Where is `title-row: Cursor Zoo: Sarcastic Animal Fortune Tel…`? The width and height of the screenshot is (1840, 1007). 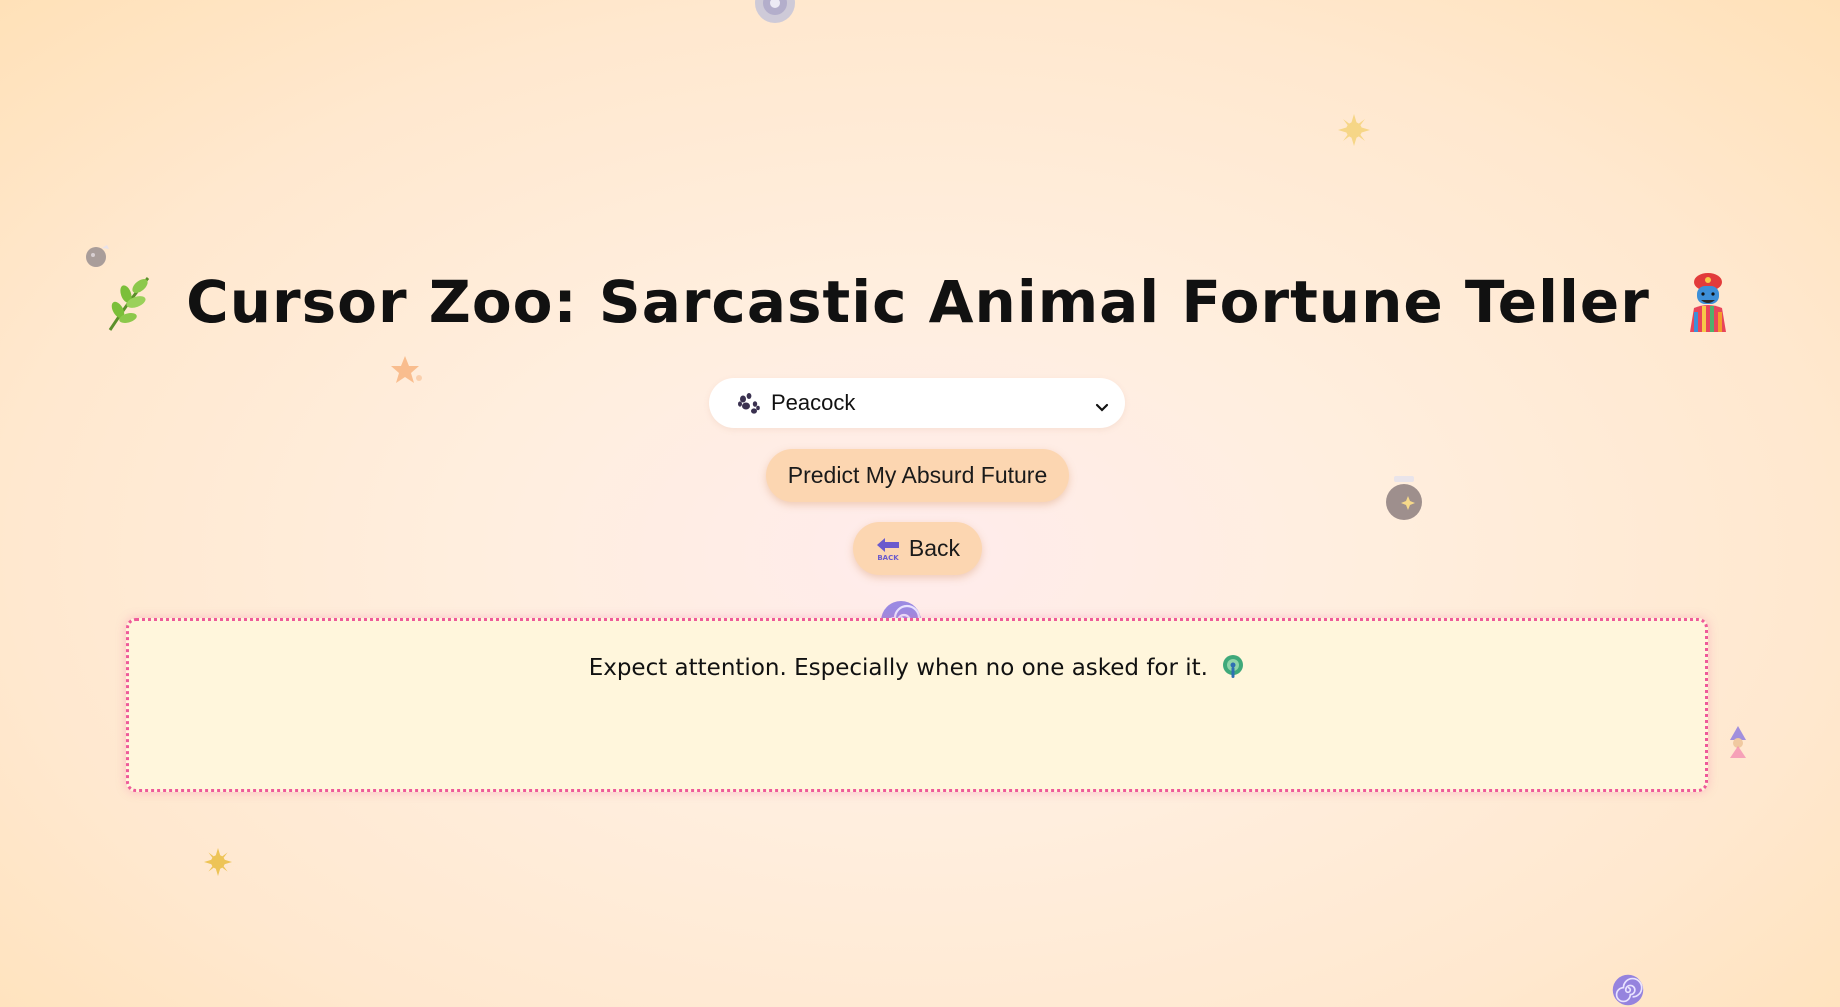
title-row: Cursor Zoo: Sarcastic Animal Fortune Tel… is located at coordinates (920, 302).